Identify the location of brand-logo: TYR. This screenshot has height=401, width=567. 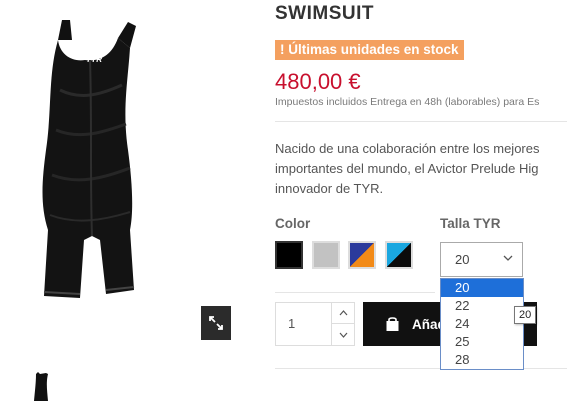
(94, 59).